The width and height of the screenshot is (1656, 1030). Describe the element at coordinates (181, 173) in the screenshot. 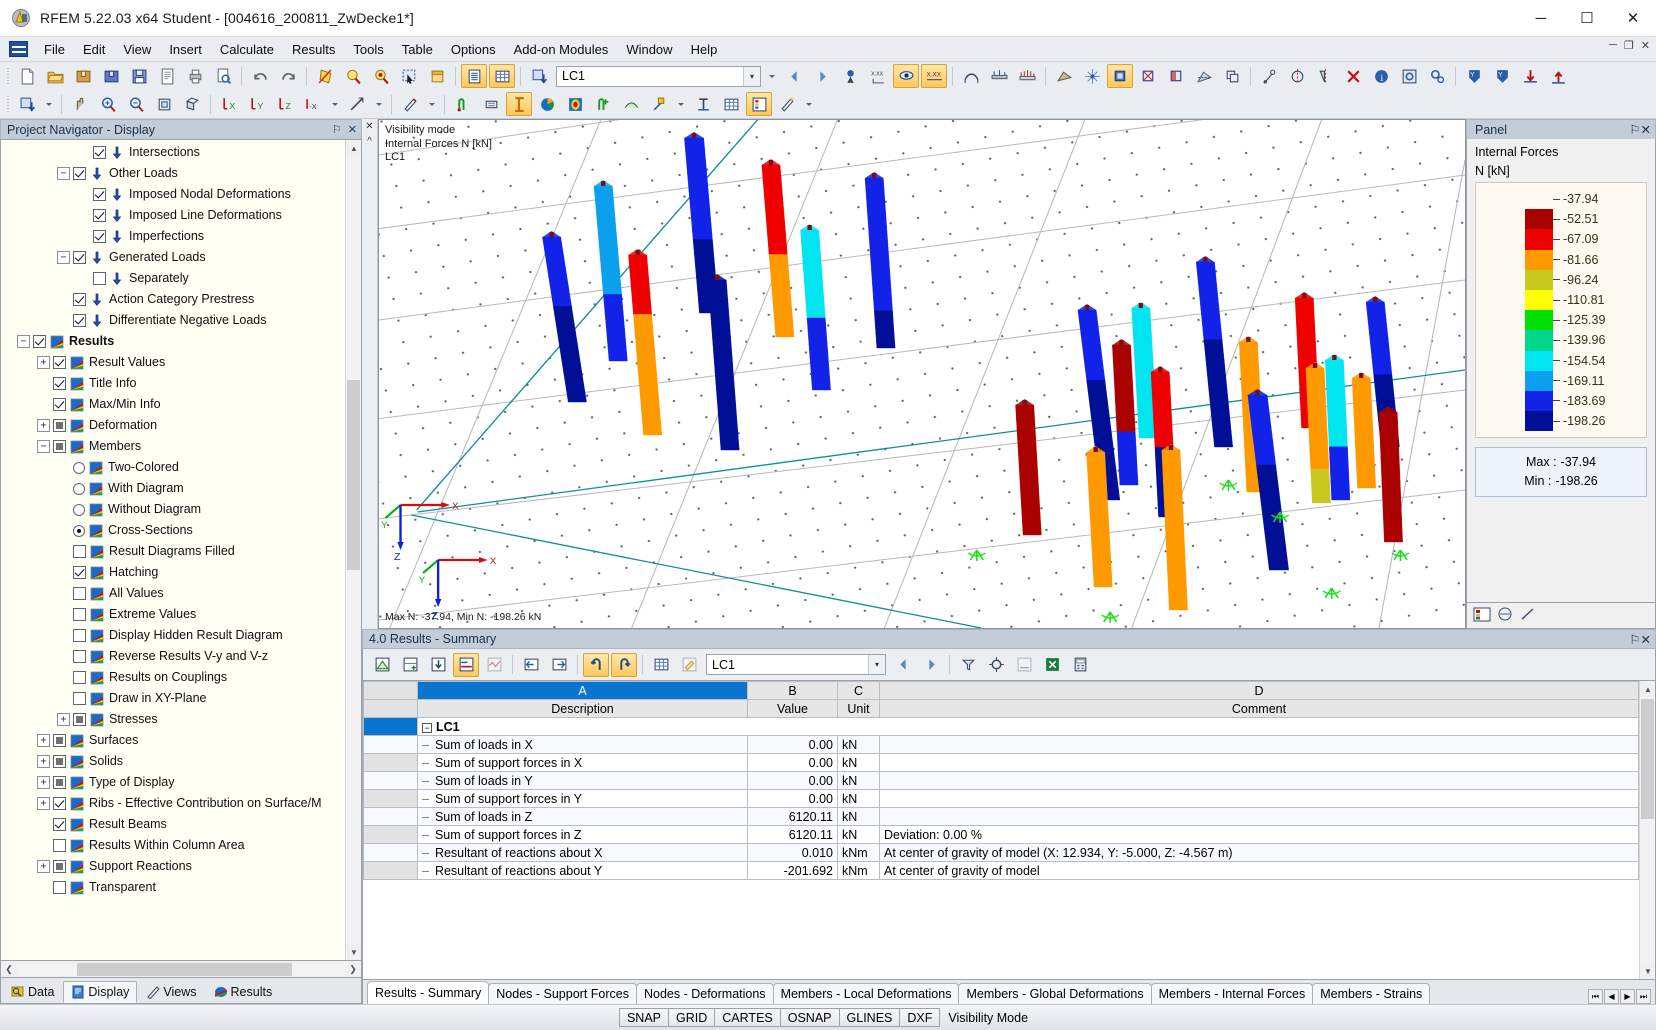

I see `tree-item: − Other Loads` at that location.